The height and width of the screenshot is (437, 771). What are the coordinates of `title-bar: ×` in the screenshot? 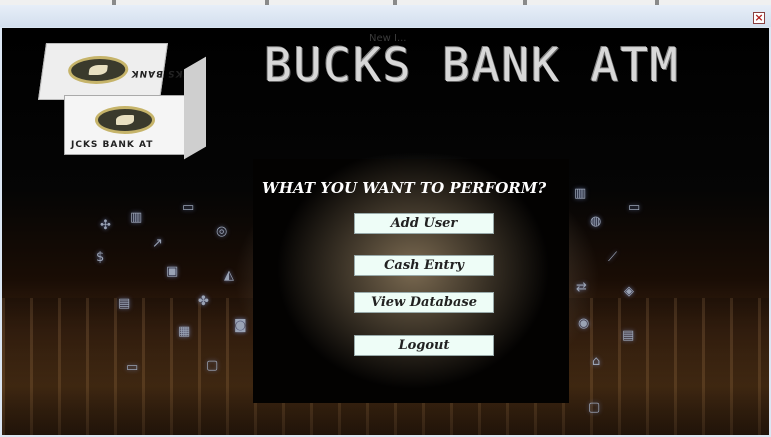 It's located at (385, 16).